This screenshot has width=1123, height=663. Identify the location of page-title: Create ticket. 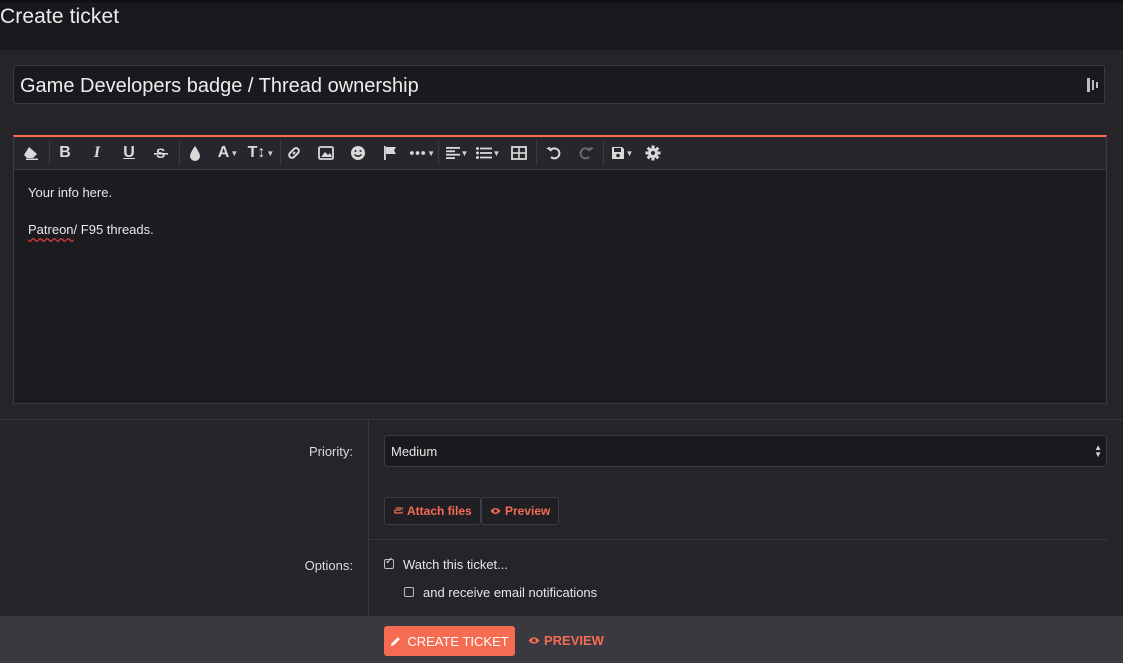
(60, 16).